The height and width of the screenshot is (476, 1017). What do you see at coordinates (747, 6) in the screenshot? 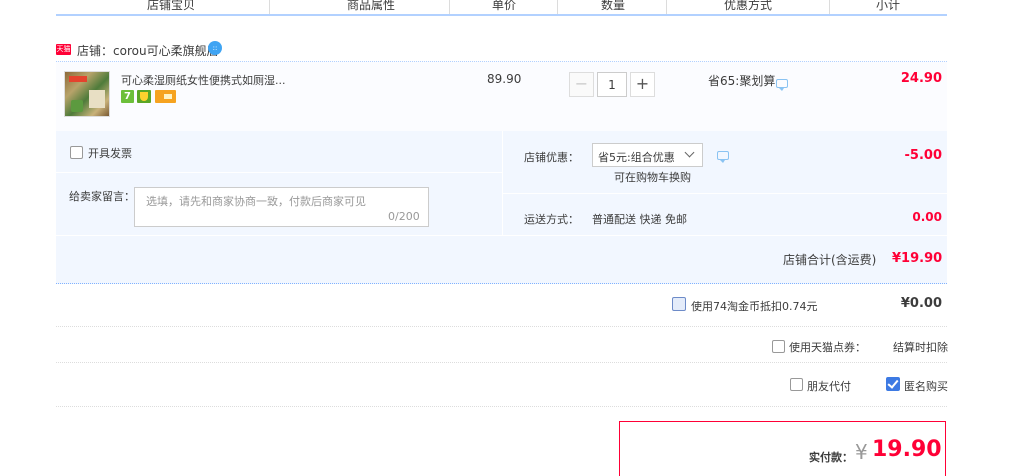
I see `column-header-discount: 优惠方式` at bounding box center [747, 6].